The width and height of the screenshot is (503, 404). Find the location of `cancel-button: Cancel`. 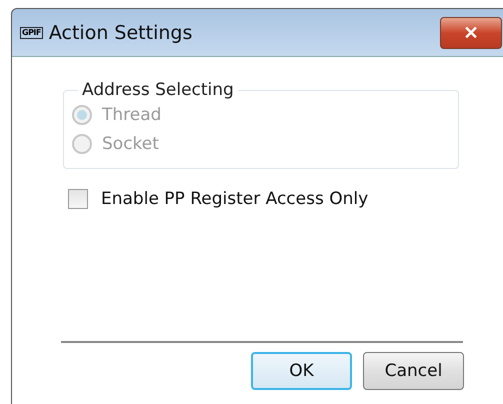

cancel-button: Cancel is located at coordinates (413, 371).